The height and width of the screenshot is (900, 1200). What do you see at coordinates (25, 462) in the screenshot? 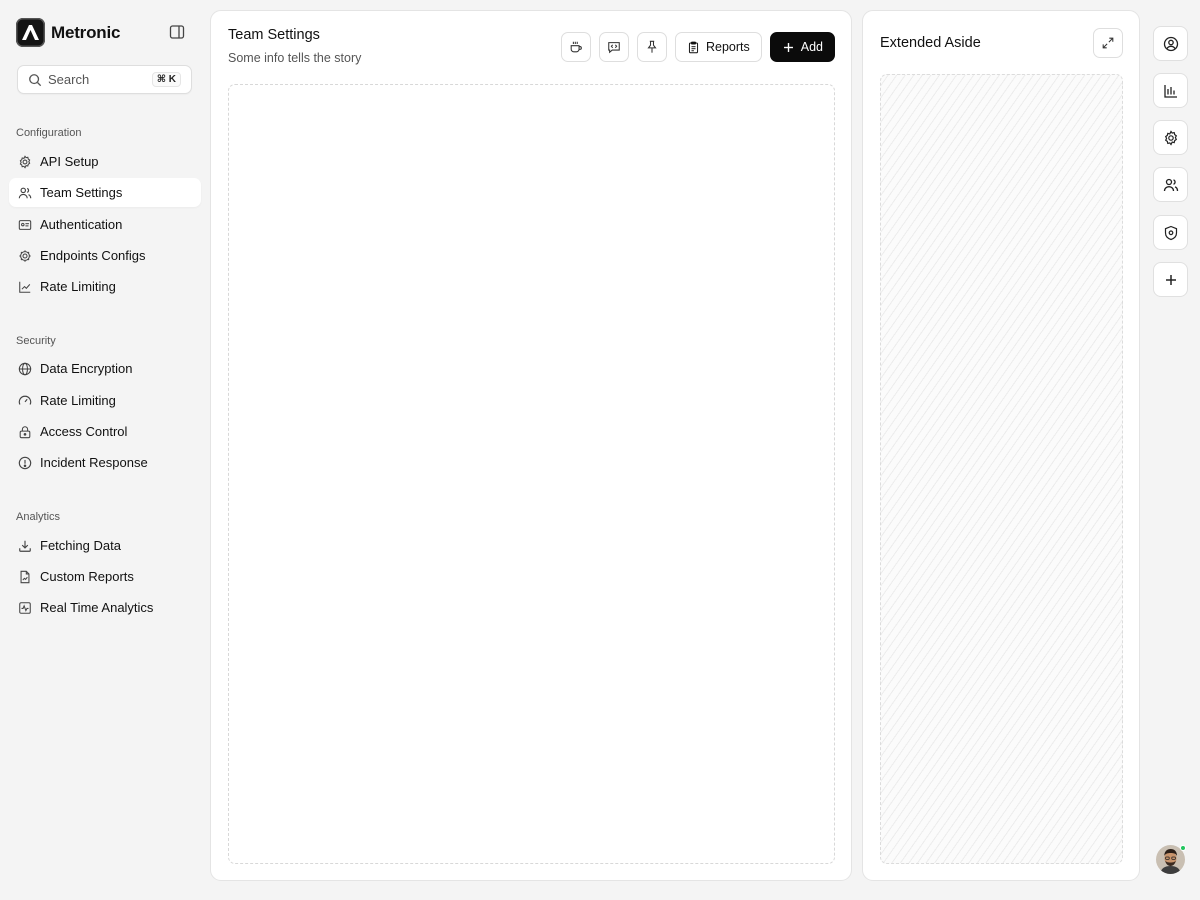
I see `alert-circle-icon` at bounding box center [25, 462].